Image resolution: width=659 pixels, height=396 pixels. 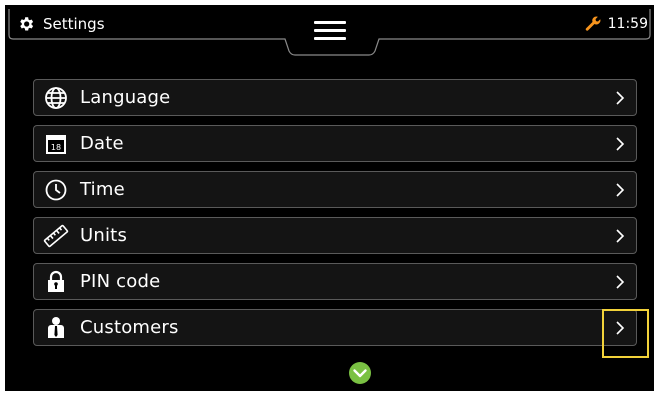 I want to click on status-area: 11:59, so click(x=616, y=24).